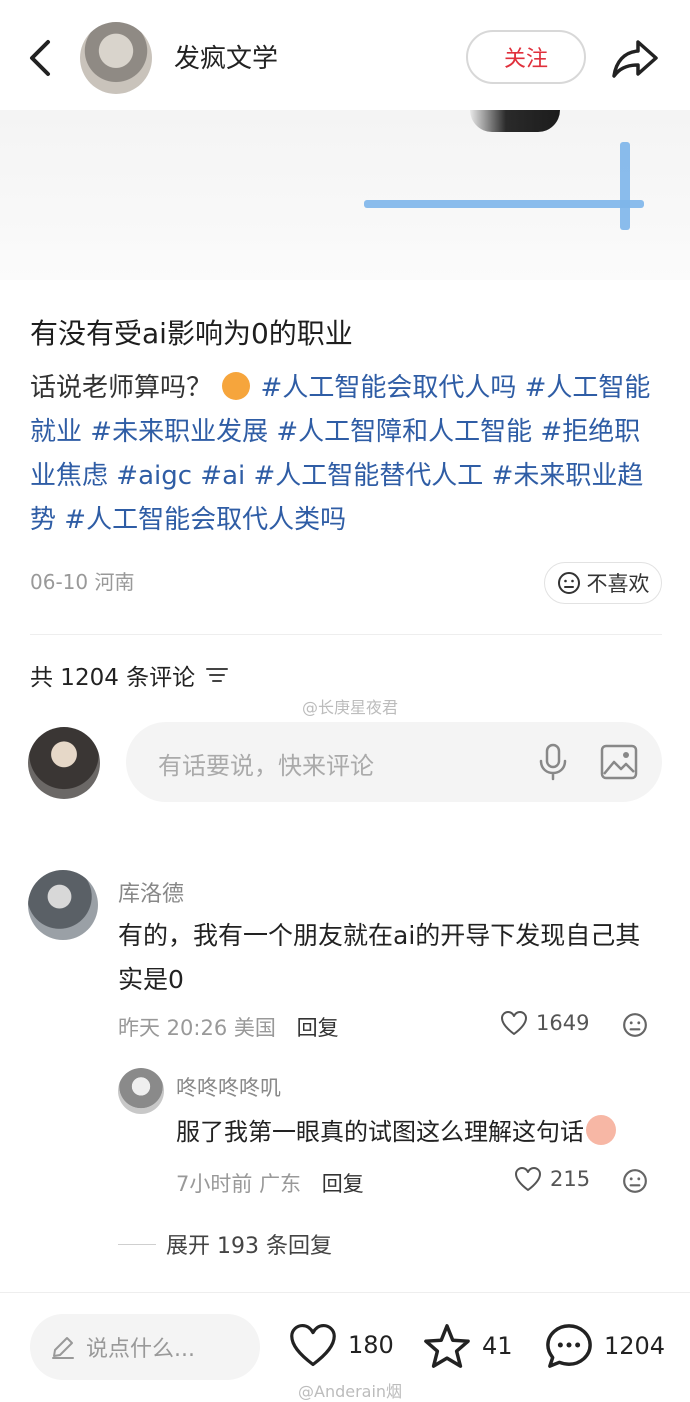  I want to click on hashtag: #人工智能替代人工, so click(369, 476).